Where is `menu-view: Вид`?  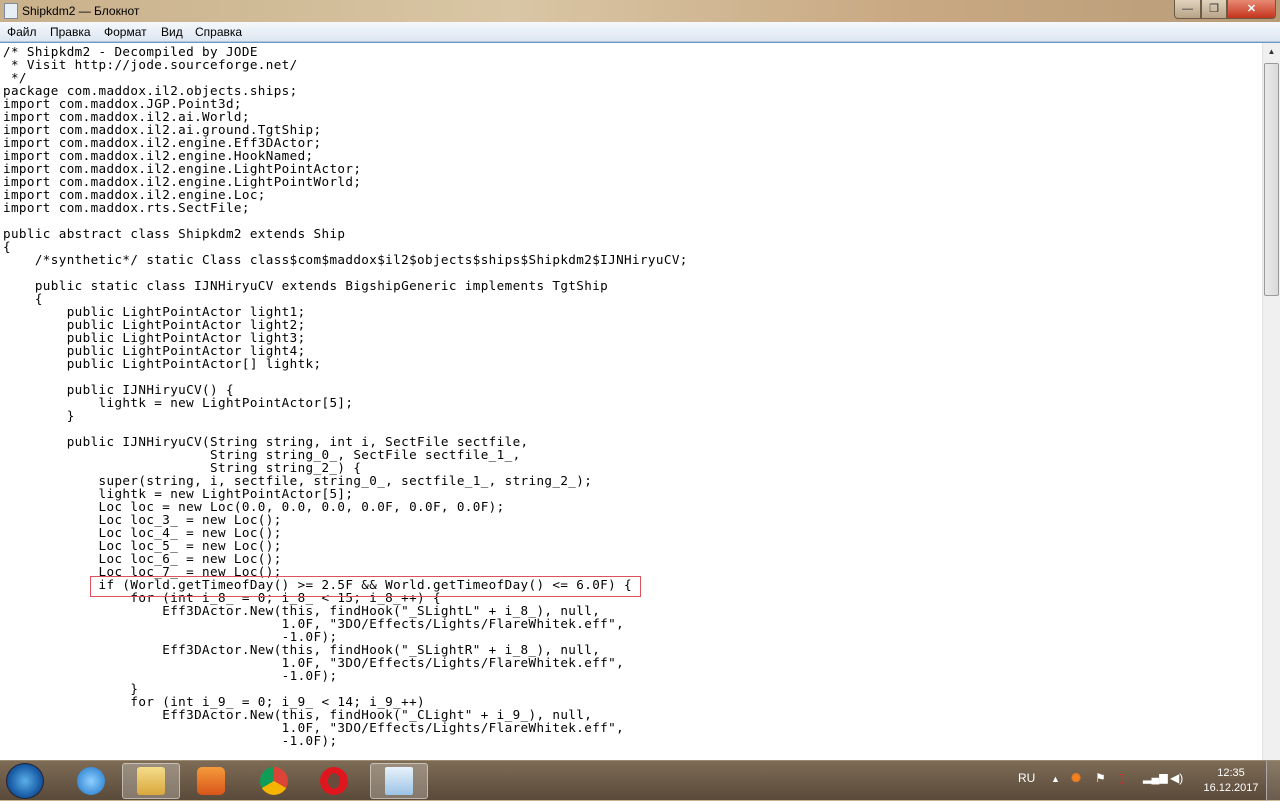
menu-view: Вид is located at coordinates (172, 32).